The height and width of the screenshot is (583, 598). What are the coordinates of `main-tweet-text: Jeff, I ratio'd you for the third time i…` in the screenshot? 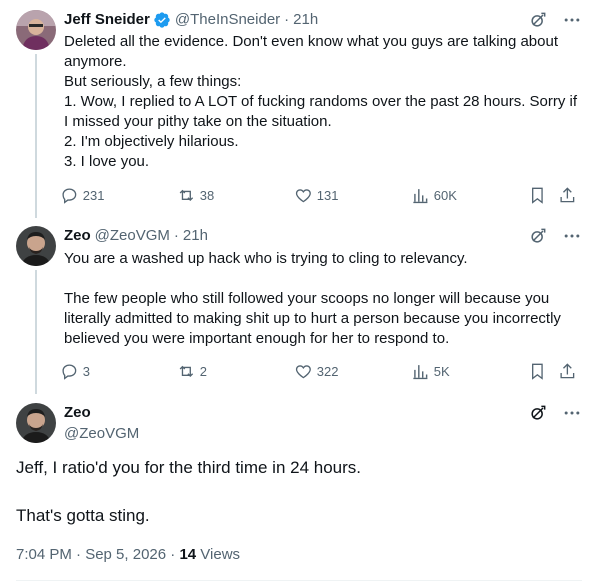 It's located at (188, 491).